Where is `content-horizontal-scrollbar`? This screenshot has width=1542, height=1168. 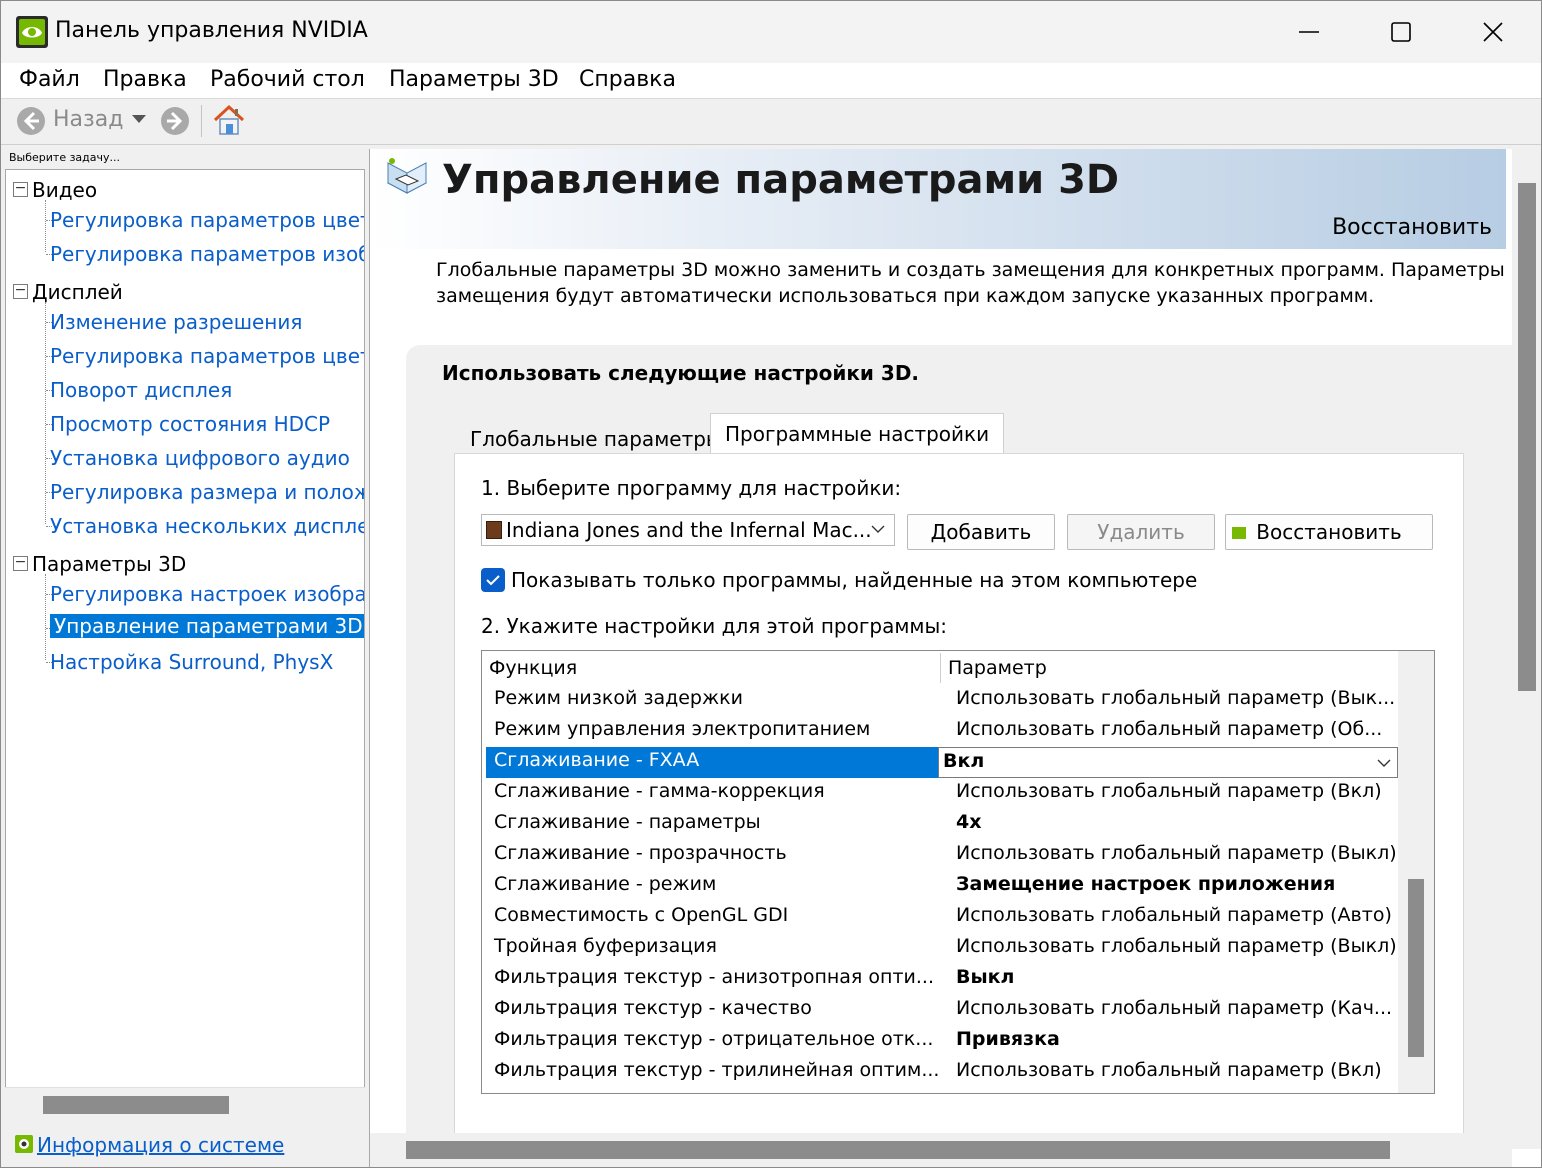 content-horizontal-scrollbar is located at coordinates (941, 1150).